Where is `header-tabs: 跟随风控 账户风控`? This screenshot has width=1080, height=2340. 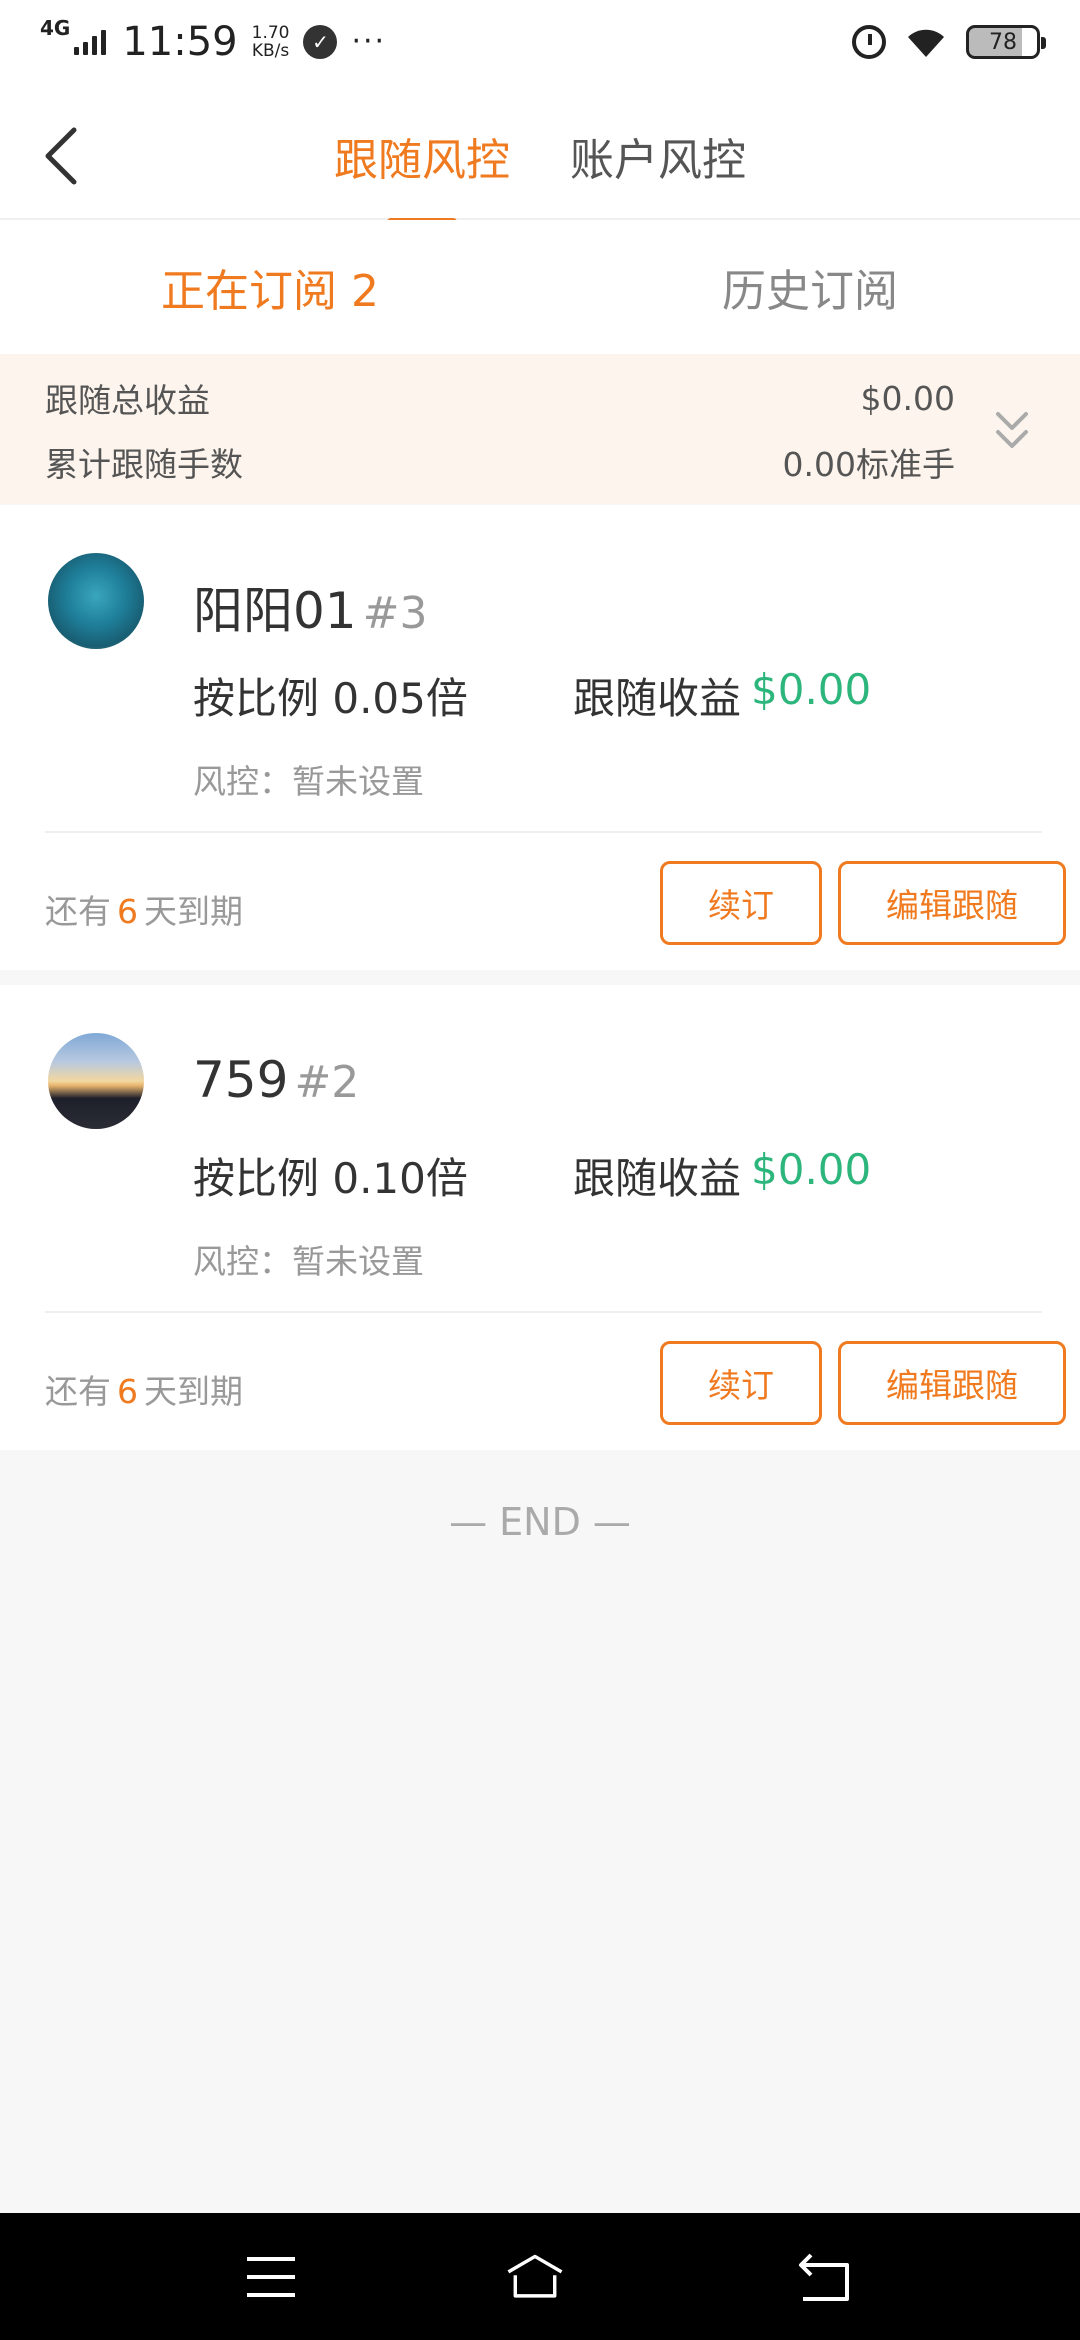 header-tabs: 跟随风控 账户风控 is located at coordinates (540, 175).